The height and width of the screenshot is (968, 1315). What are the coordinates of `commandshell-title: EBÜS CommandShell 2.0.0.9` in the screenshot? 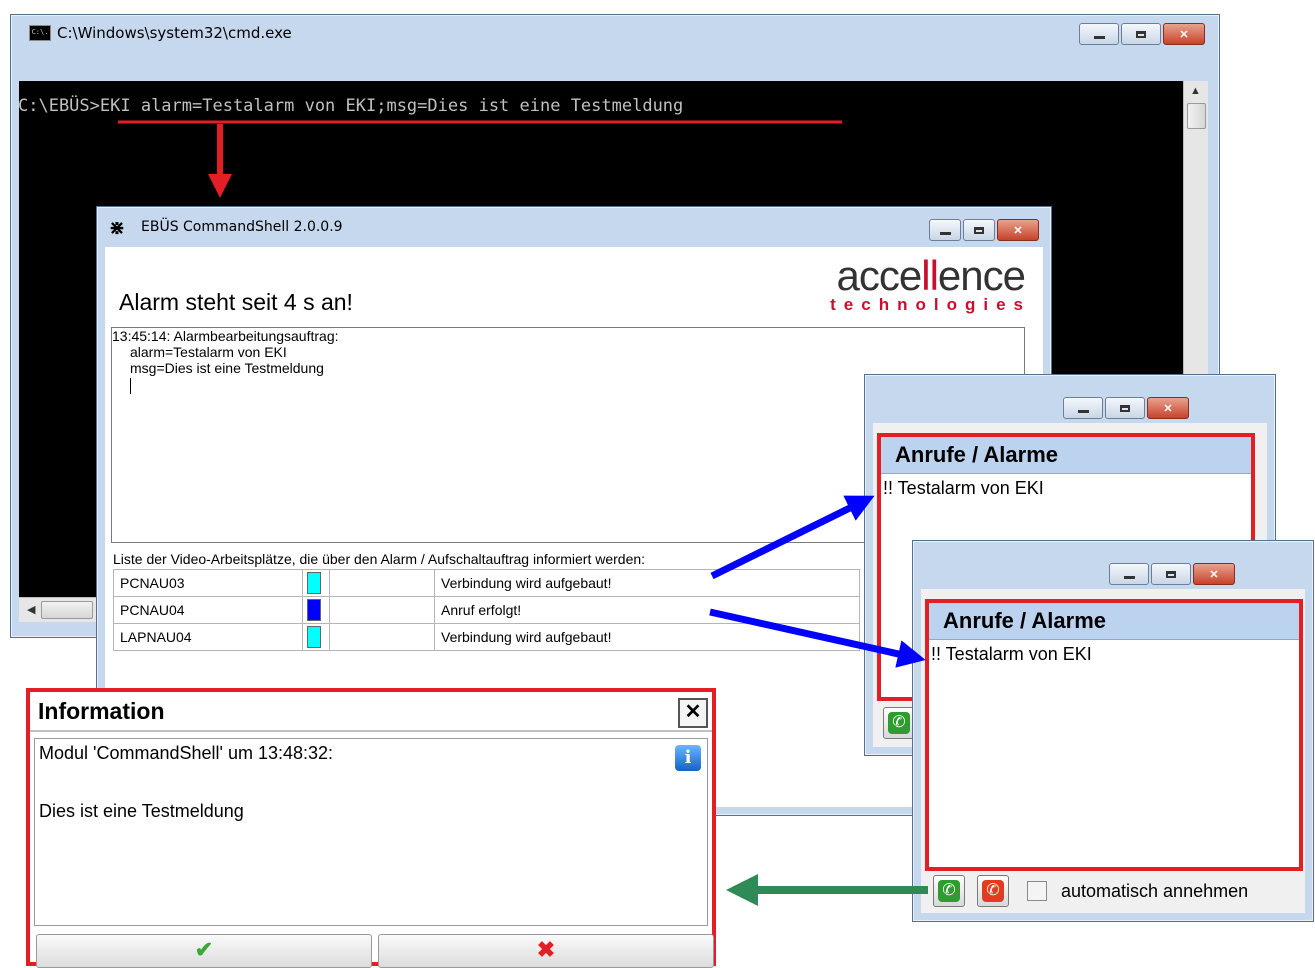 It's located at (242, 227).